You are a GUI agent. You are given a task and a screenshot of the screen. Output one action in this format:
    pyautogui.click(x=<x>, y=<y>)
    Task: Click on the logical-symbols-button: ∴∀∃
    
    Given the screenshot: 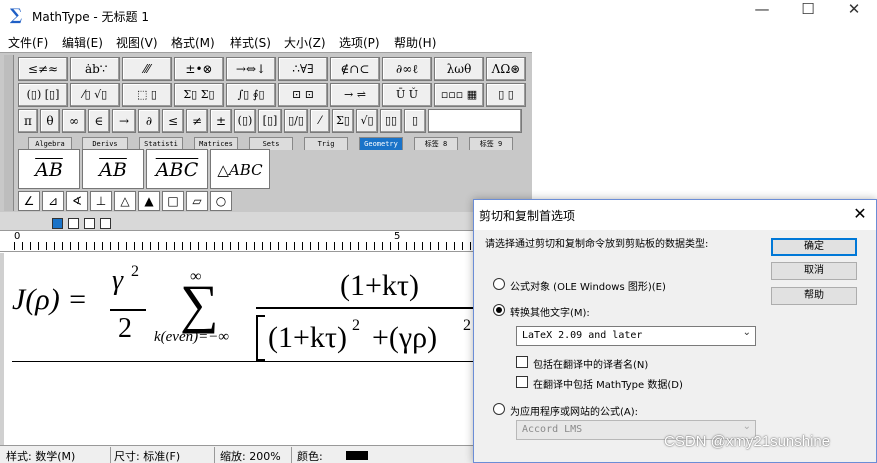 What is the action you would take?
    pyautogui.click(x=303, y=69)
    